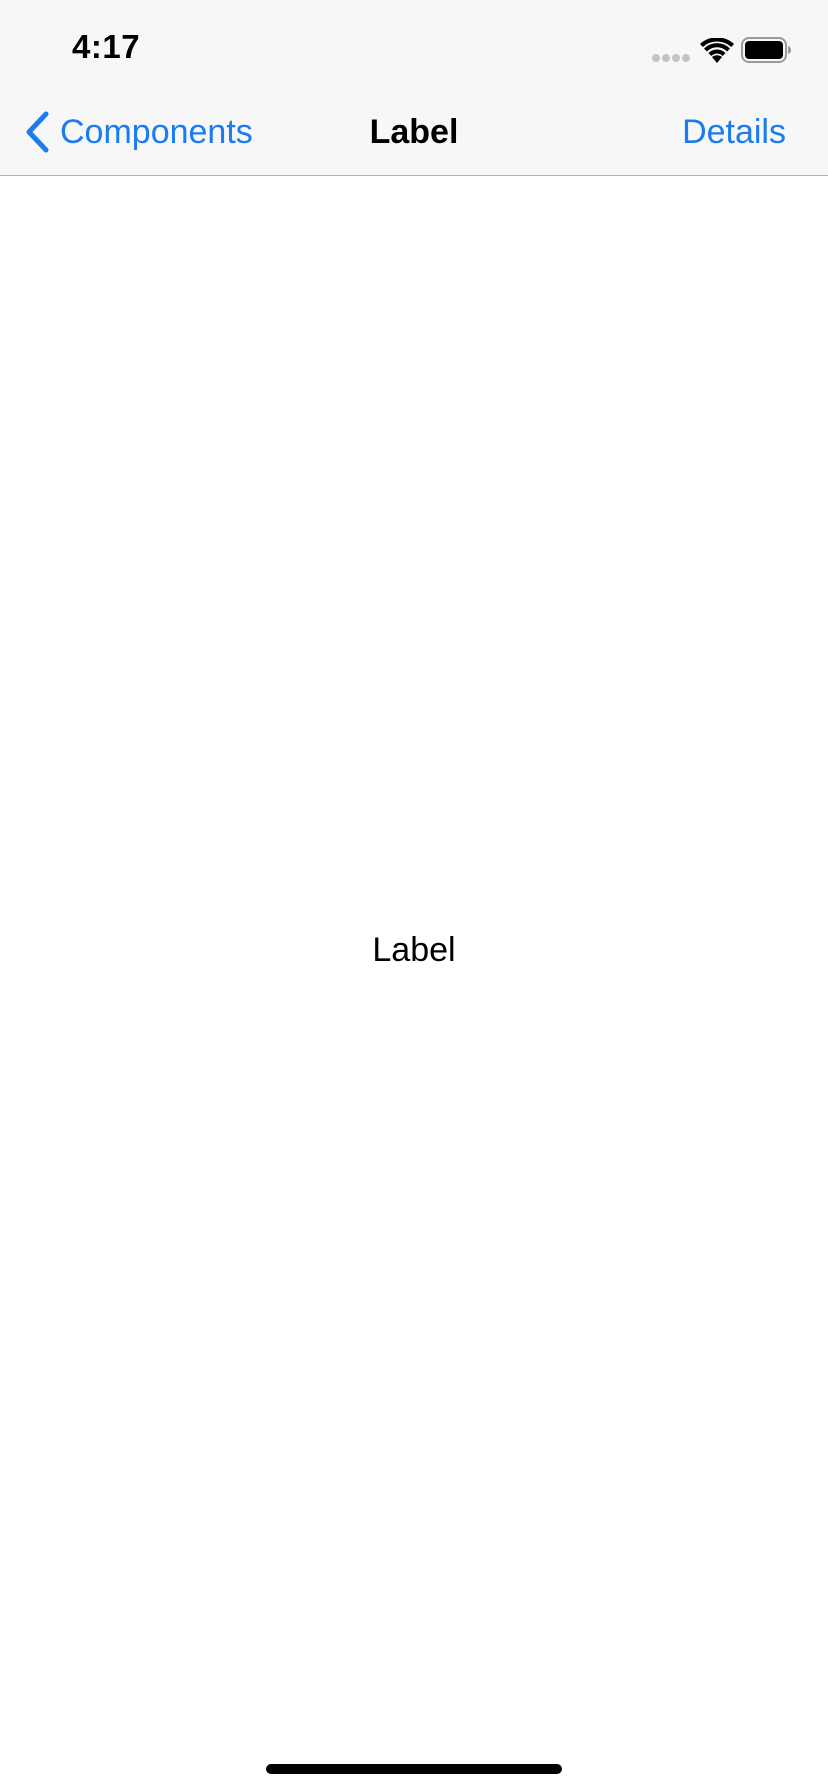 The image size is (828, 1792). Describe the element at coordinates (414, 50) in the screenshot. I see `status-bar: 4:17` at that location.